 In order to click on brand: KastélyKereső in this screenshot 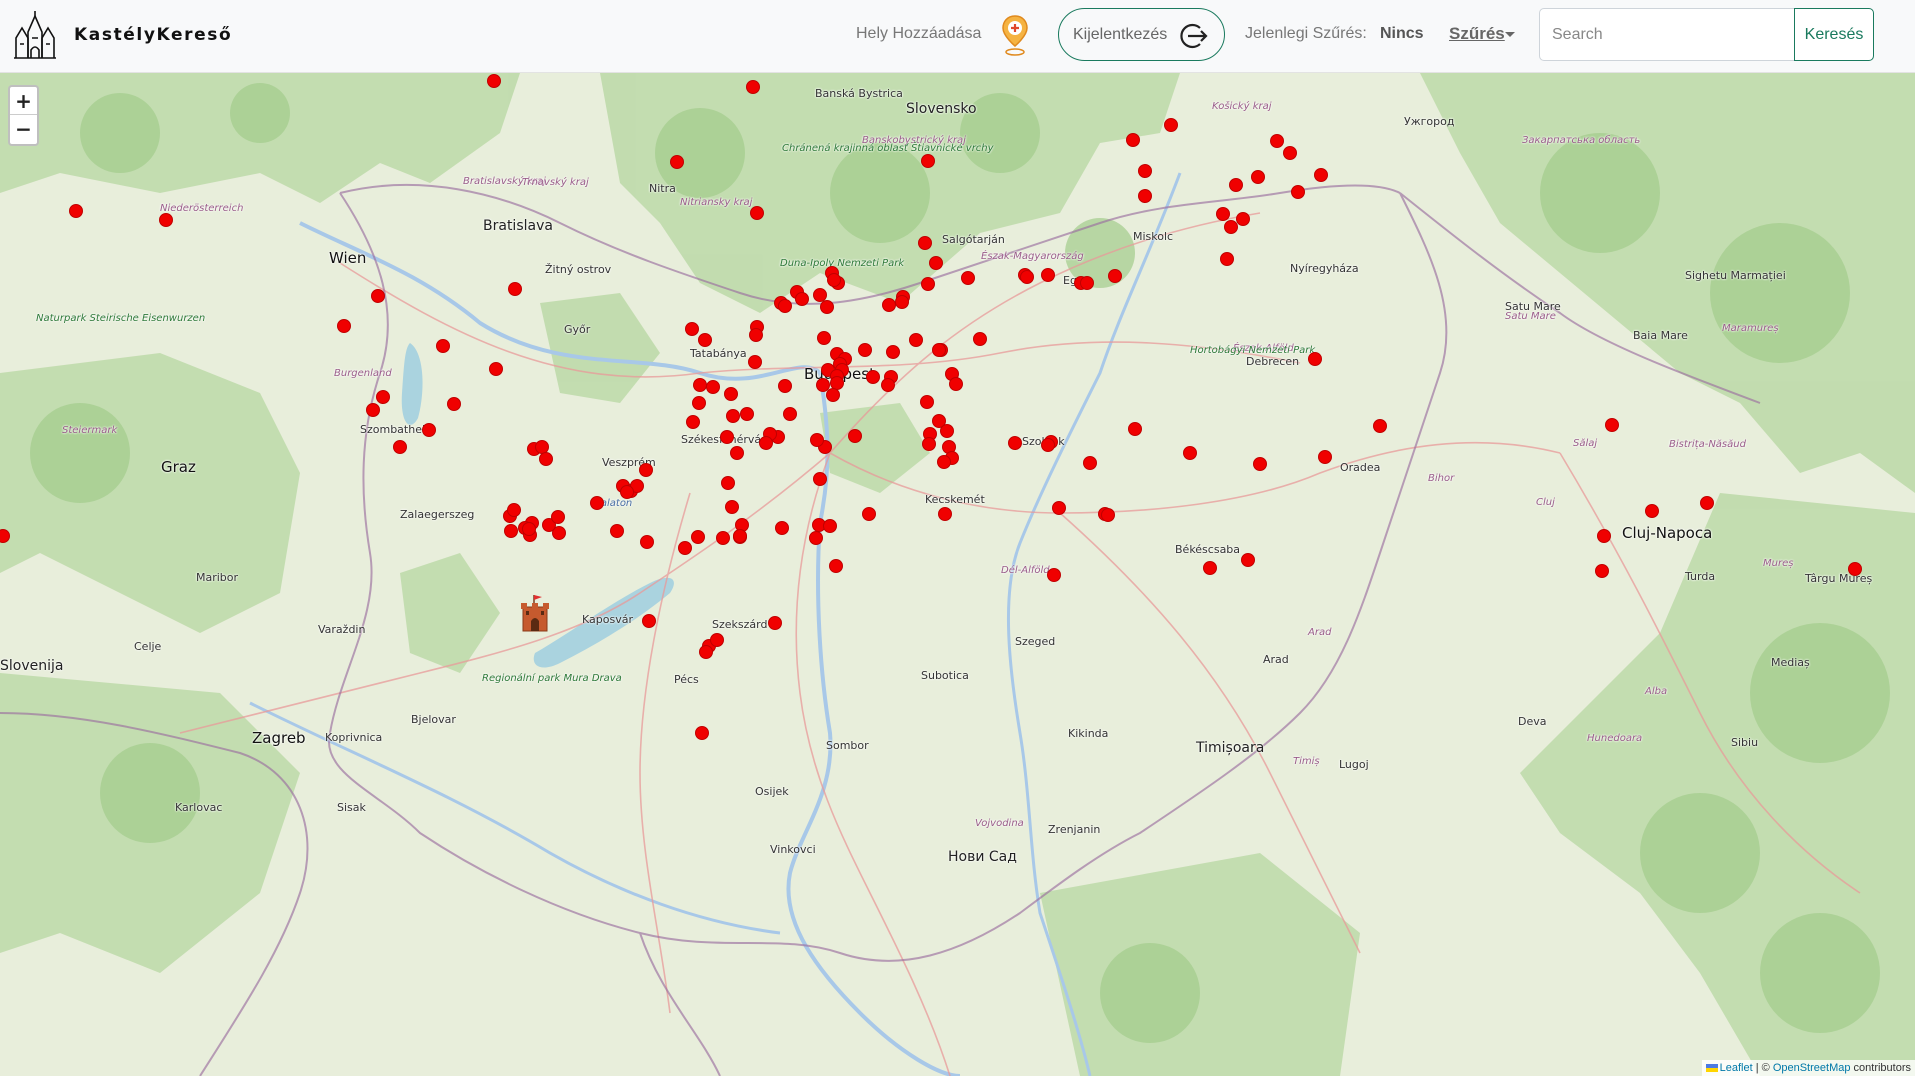, I will do `click(122, 35)`.